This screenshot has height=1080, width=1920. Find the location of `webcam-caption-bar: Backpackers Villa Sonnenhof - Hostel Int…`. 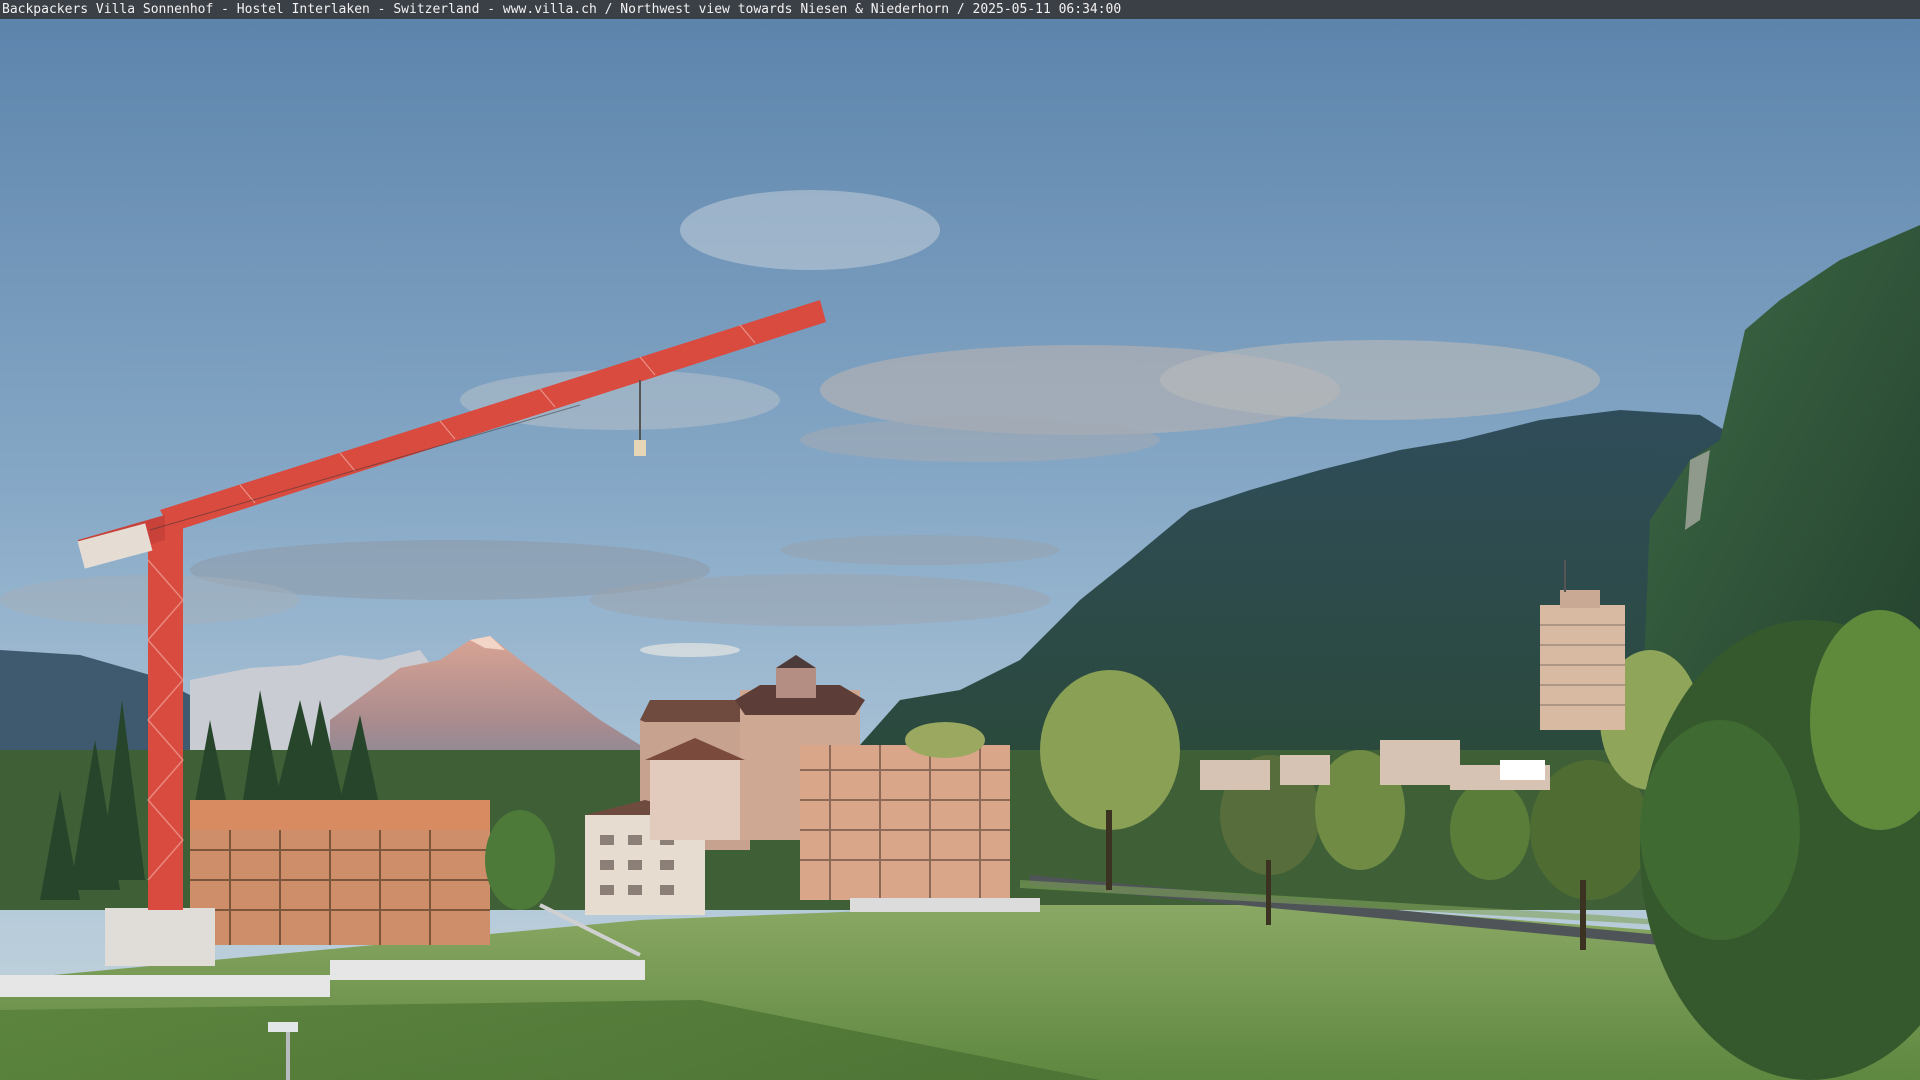

webcam-caption-bar: Backpackers Villa Sonnenhof - Hostel Int… is located at coordinates (960, 9).